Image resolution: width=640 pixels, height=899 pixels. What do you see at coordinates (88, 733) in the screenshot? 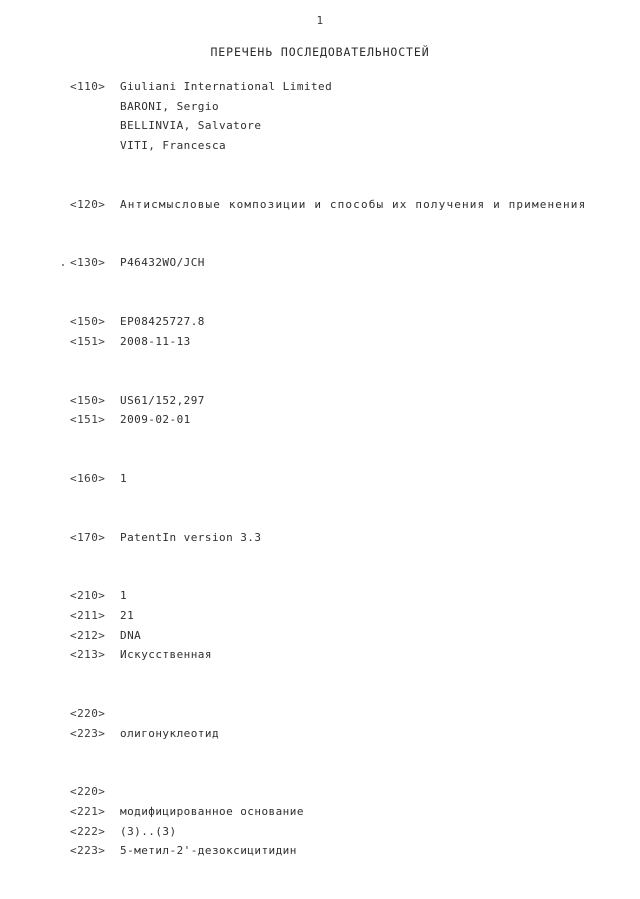
I see `feature-1-other-info-tag: <223>` at bounding box center [88, 733].